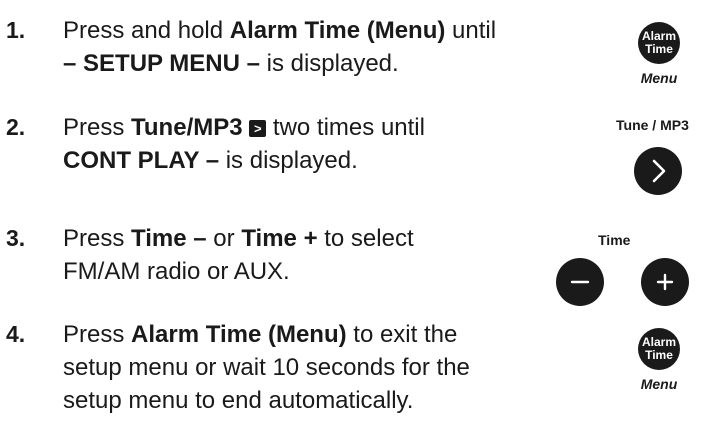  I want to click on step-number: 4., so click(16, 334).